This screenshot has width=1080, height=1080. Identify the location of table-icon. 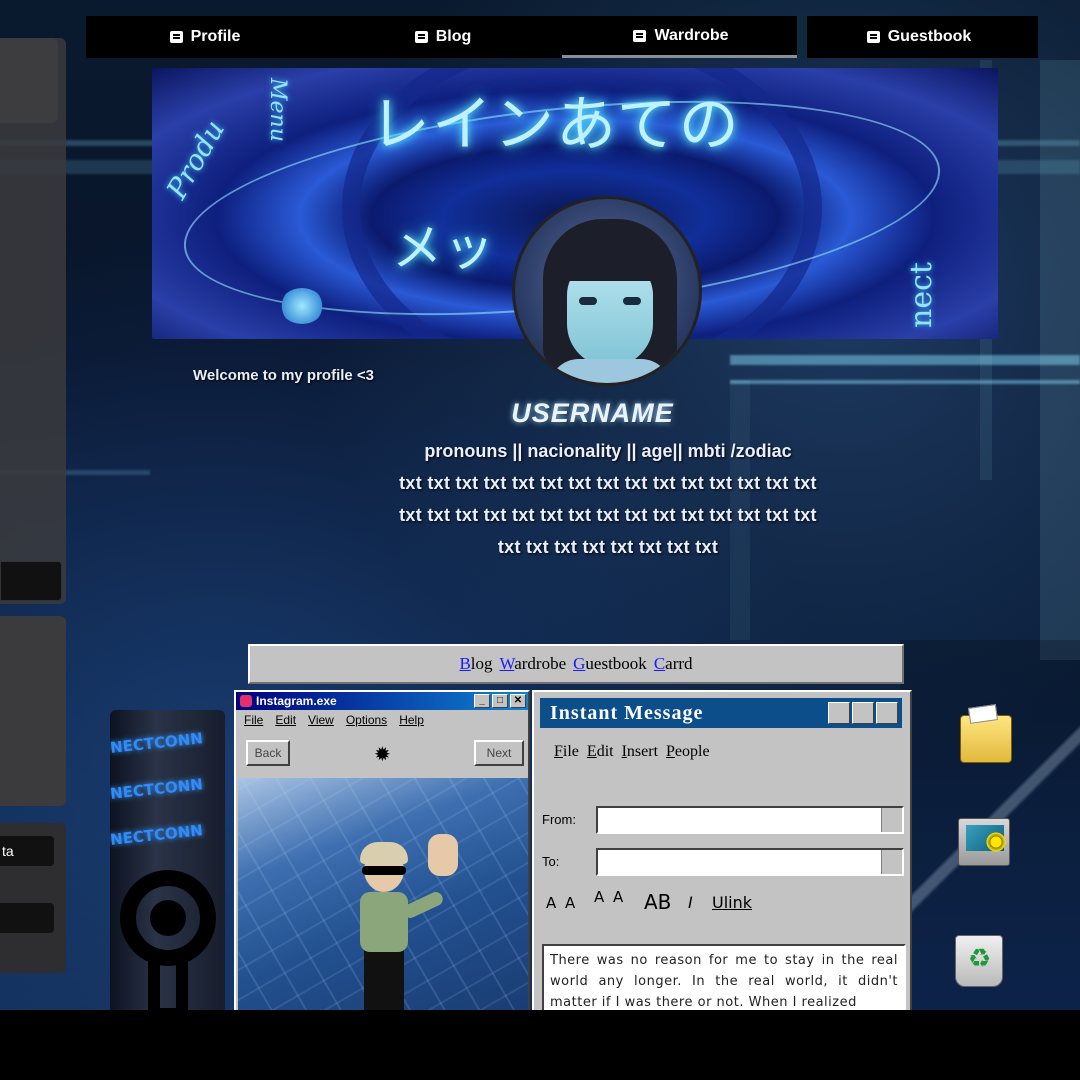
(640, 35).